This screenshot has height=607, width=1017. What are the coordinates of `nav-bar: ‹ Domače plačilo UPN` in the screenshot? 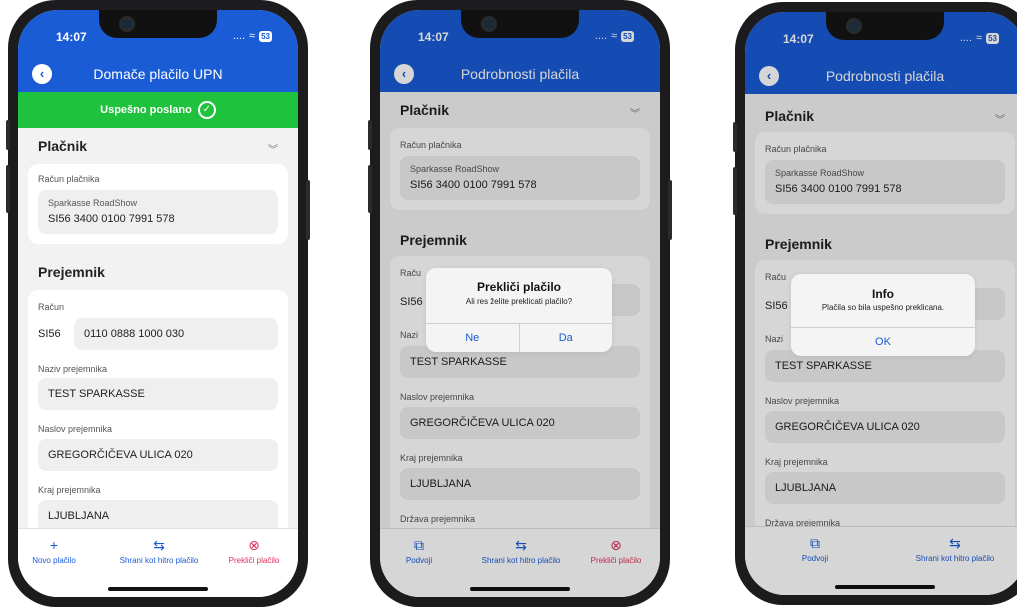 It's located at (158, 74).